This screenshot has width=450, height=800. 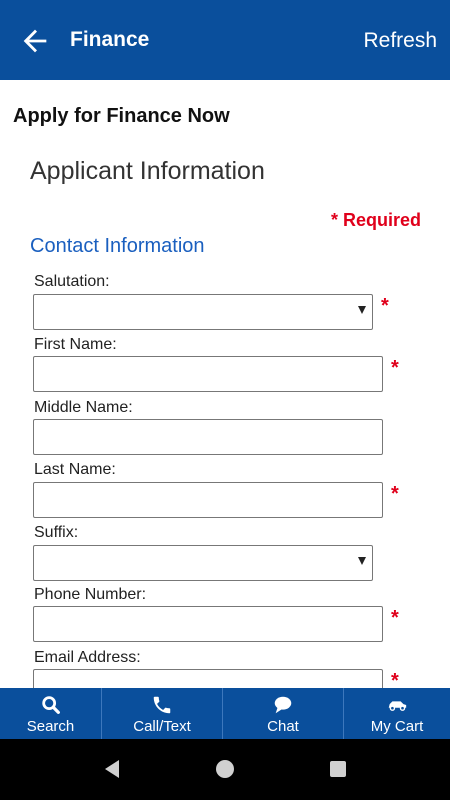 What do you see at coordinates (72, 281) in the screenshot?
I see `salutation-label: Salutation:` at bounding box center [72, 281].